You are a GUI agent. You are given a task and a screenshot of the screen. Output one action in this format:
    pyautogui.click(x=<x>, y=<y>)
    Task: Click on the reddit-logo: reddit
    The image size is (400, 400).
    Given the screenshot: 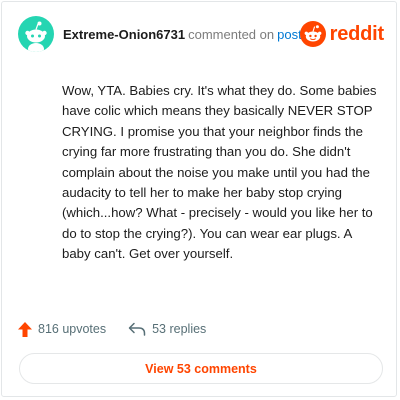 What is the action you would take?
    pyautogui.click(x=342, y=34)
    